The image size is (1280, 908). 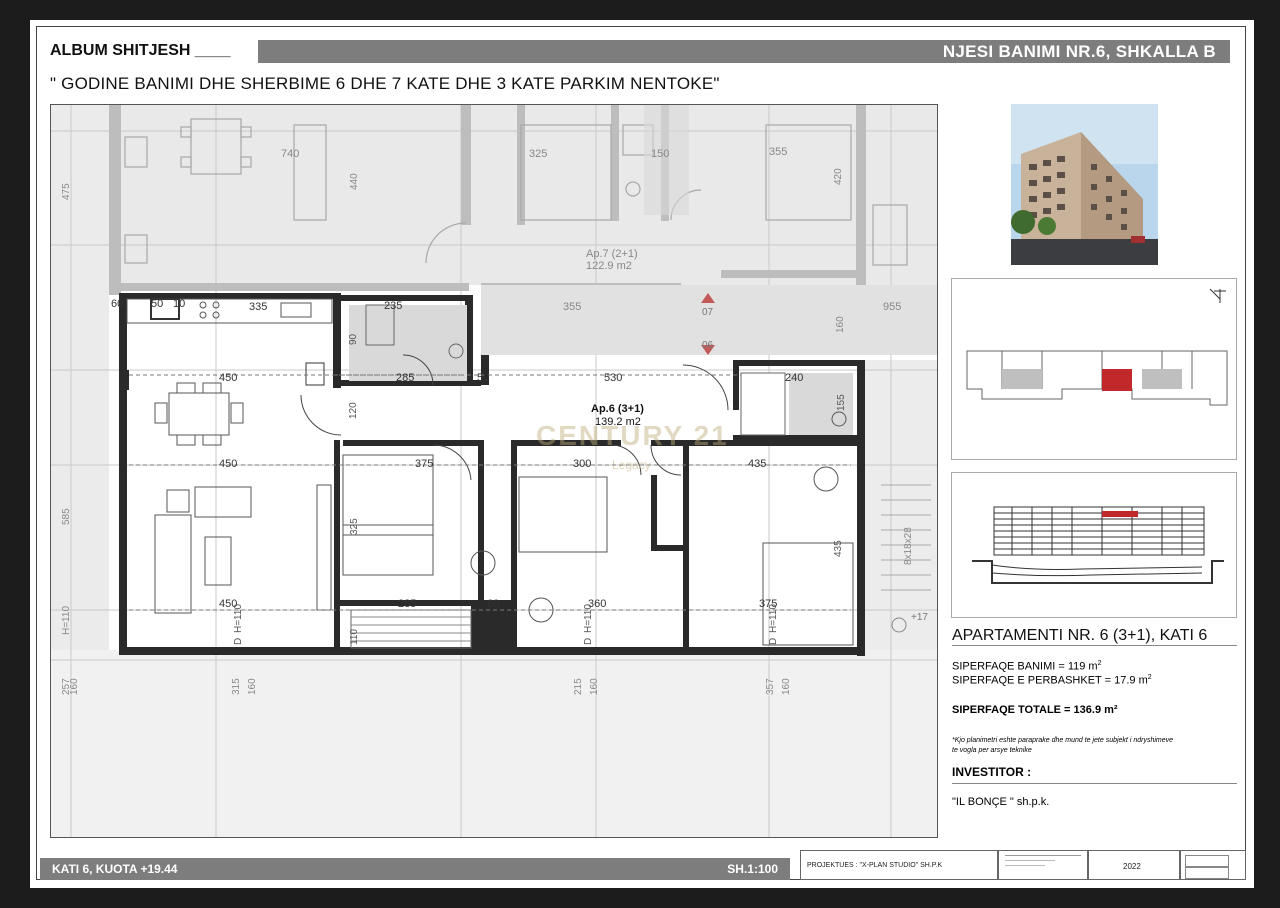 What do you see at coordinates (892, 307) in the screenshot?
I see `svg-text: 955` at bounding box center [892, 307].